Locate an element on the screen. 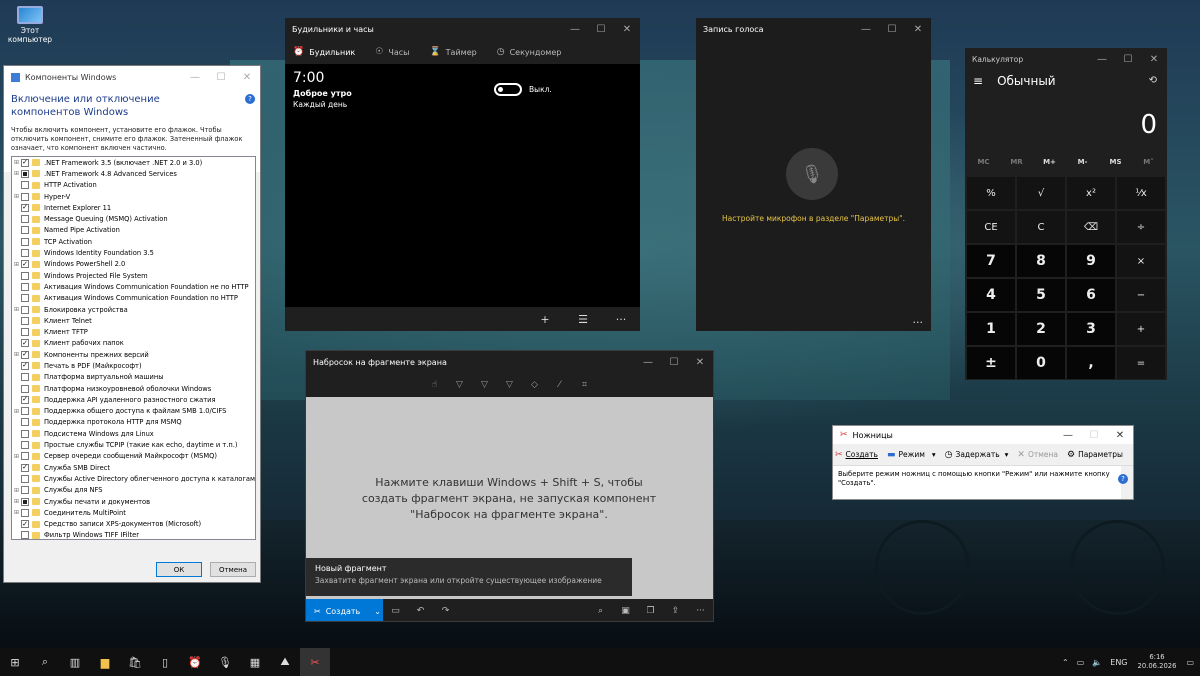 This screenshot has height=676, width=1200. clock: 6:16 20.06.2026 is located at coordinates (1157, 662).